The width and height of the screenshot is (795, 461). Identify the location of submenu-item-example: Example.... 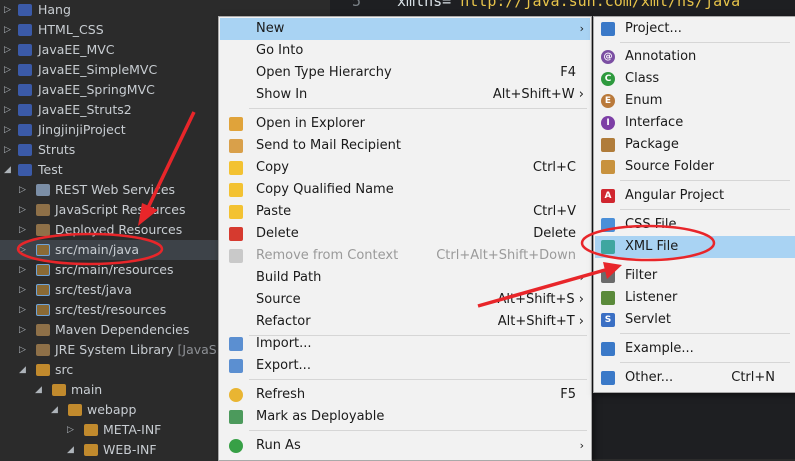
(695, 349).